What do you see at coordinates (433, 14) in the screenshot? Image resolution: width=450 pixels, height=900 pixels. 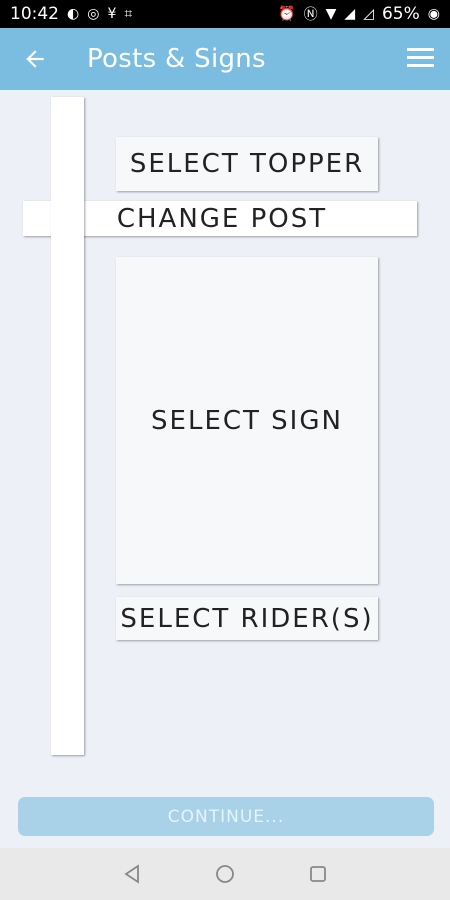 I see `battery-saver-icon: ◉` at bounding box center [433, 14].